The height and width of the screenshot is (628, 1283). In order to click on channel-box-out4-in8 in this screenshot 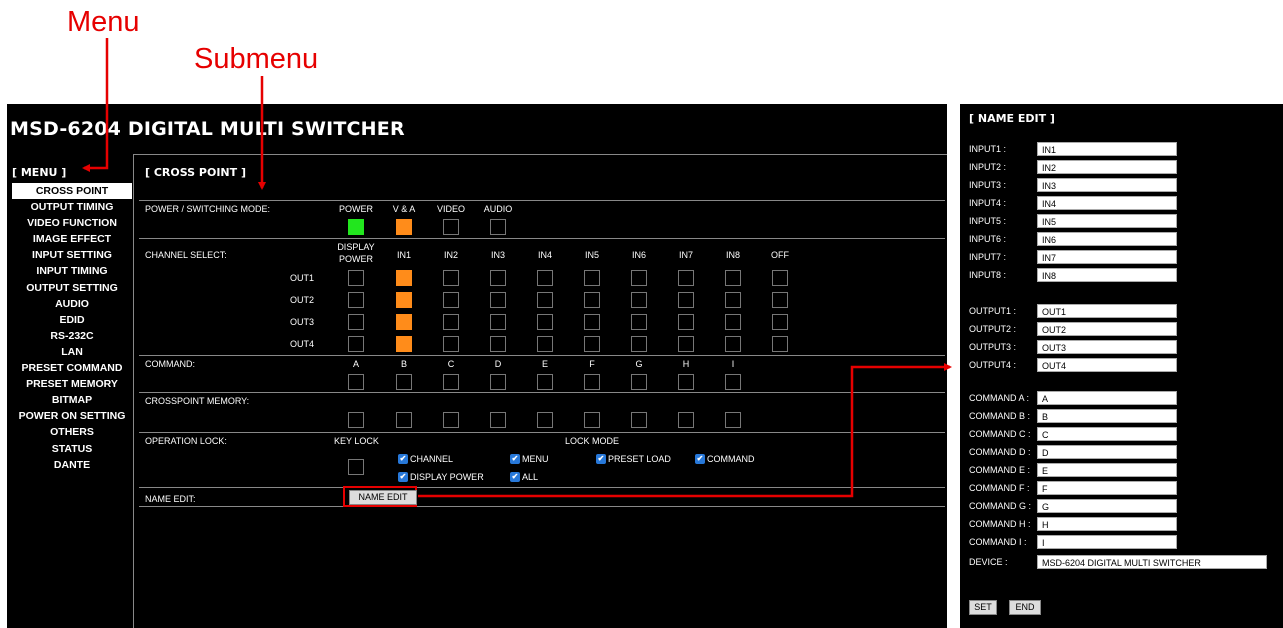, I will do `click(733, 344)`.